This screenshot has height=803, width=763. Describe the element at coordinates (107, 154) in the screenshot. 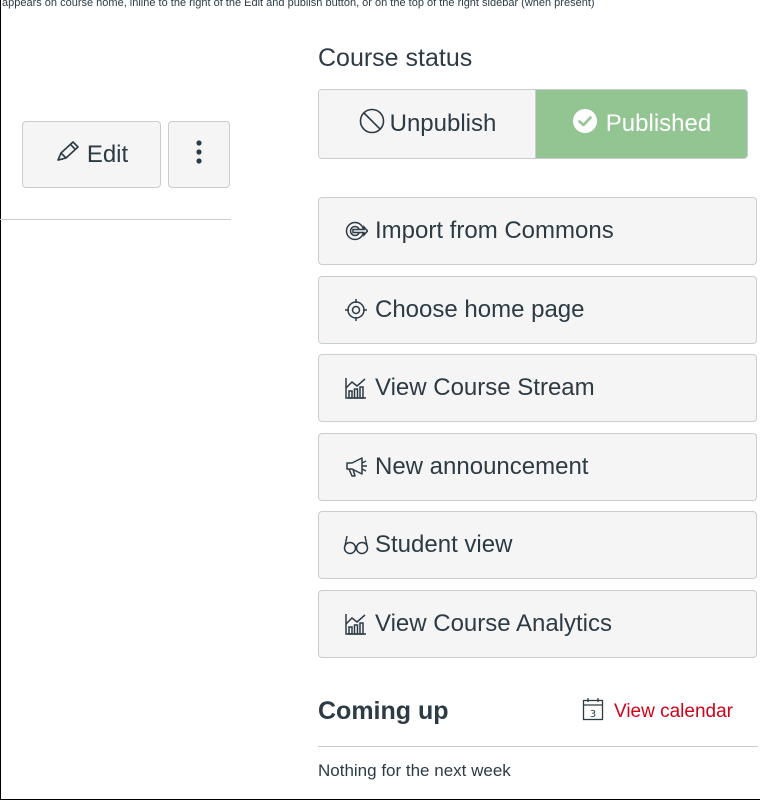

I see `edit-button-label: Edit` at that location.